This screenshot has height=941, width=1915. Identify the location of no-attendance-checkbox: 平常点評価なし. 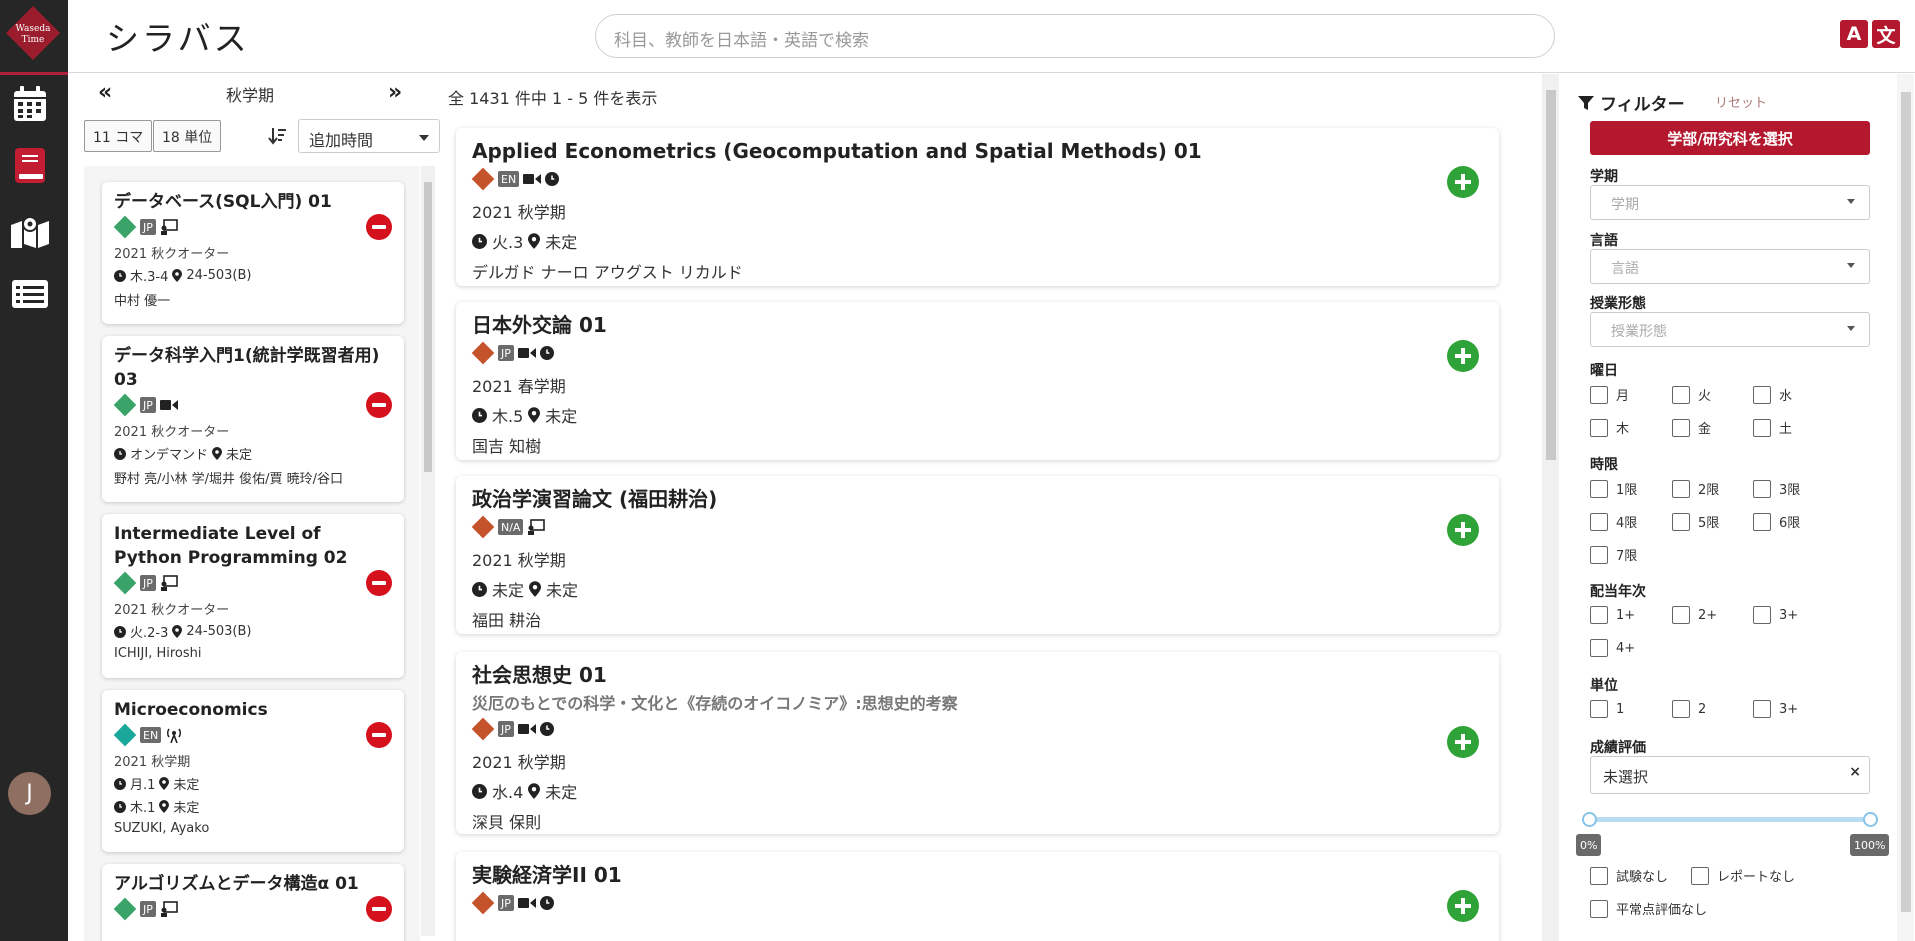
(1648, 908).